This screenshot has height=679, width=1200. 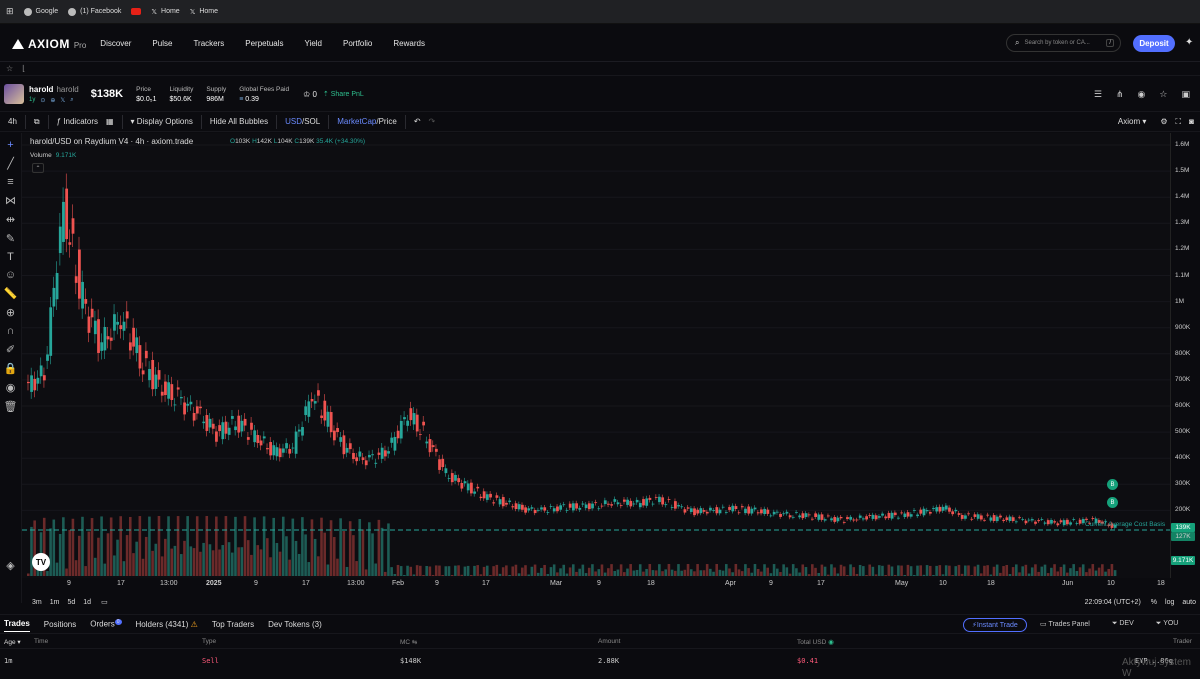 I want to click on settings-icon: ⚙, so click(x=1163, y=121).